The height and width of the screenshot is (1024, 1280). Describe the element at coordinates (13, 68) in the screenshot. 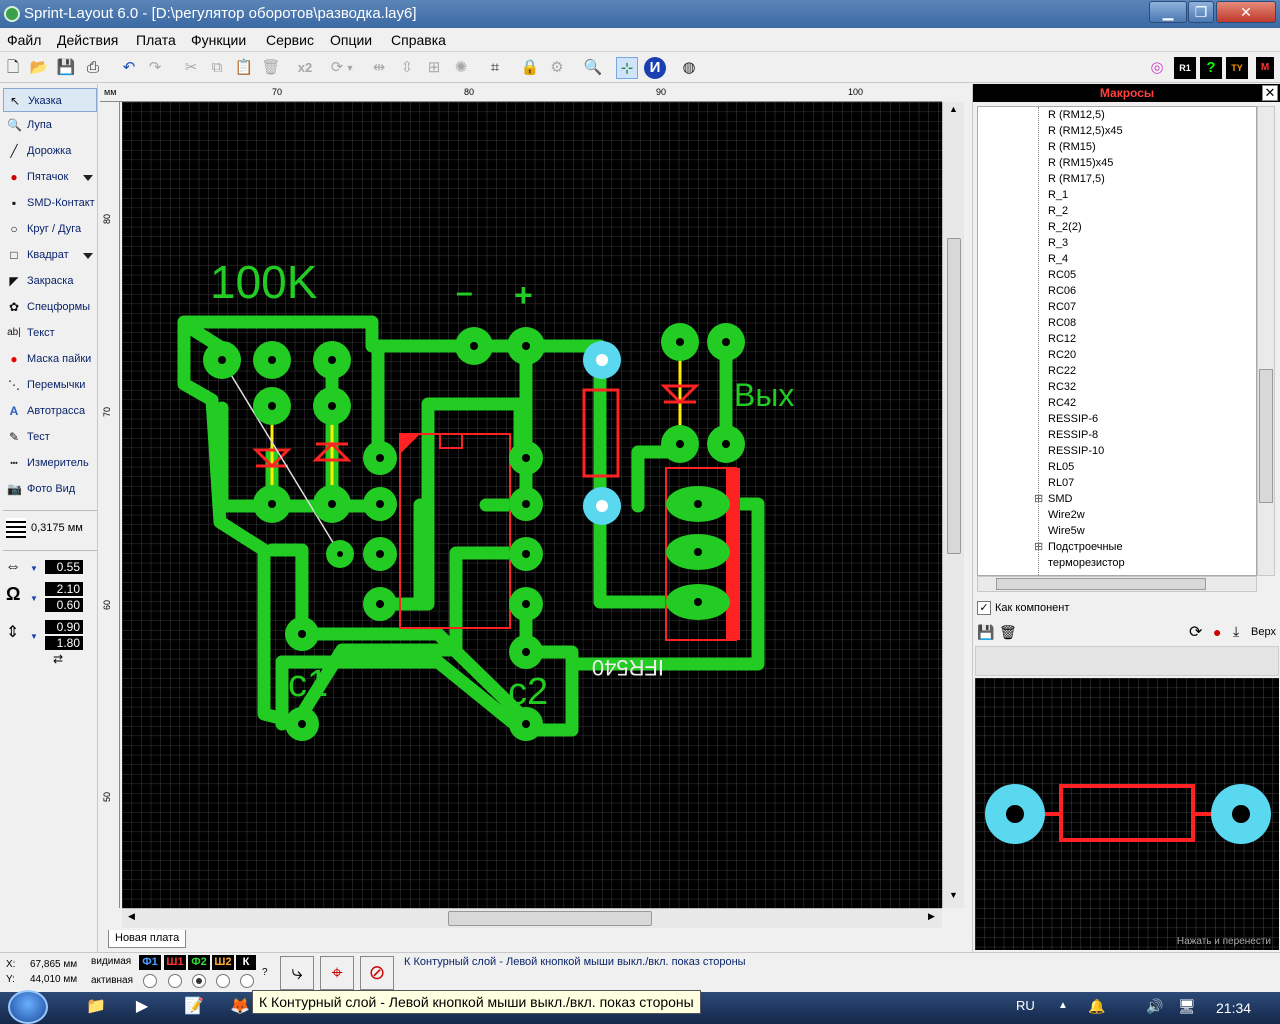

I see `new-file-icon: 🗋` at that location.